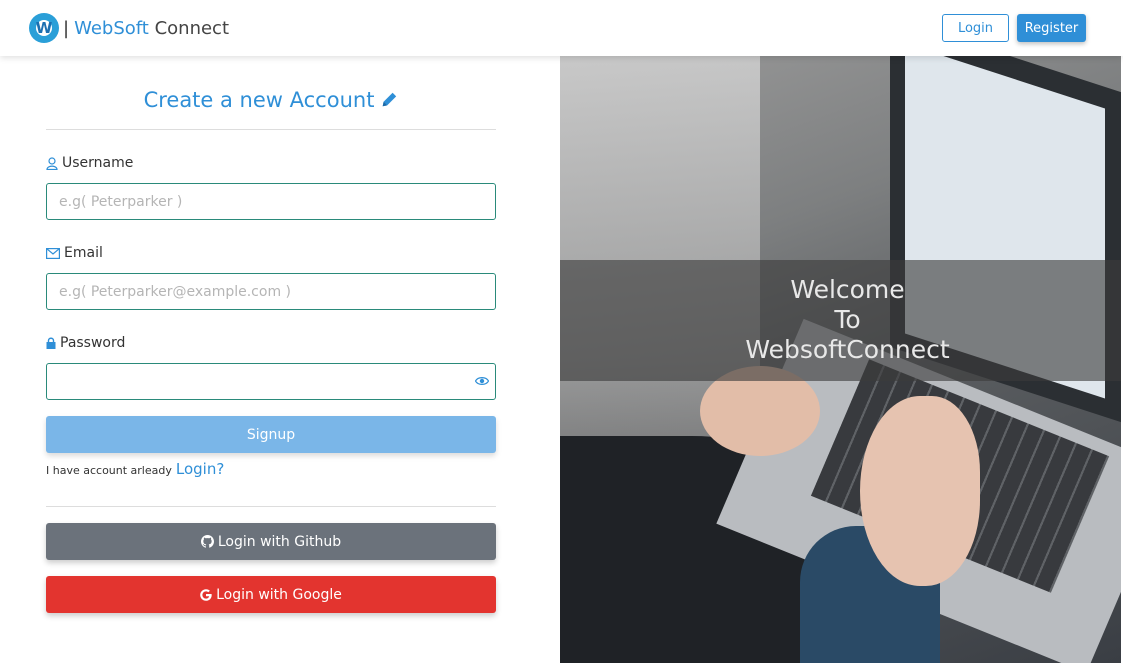 Image resolution: width=1123 pixels, height=663 pixels. Describe the element at coordinates (151, 28) in the screenshot. I see `brand-name: WebSoft Connect` at that location.